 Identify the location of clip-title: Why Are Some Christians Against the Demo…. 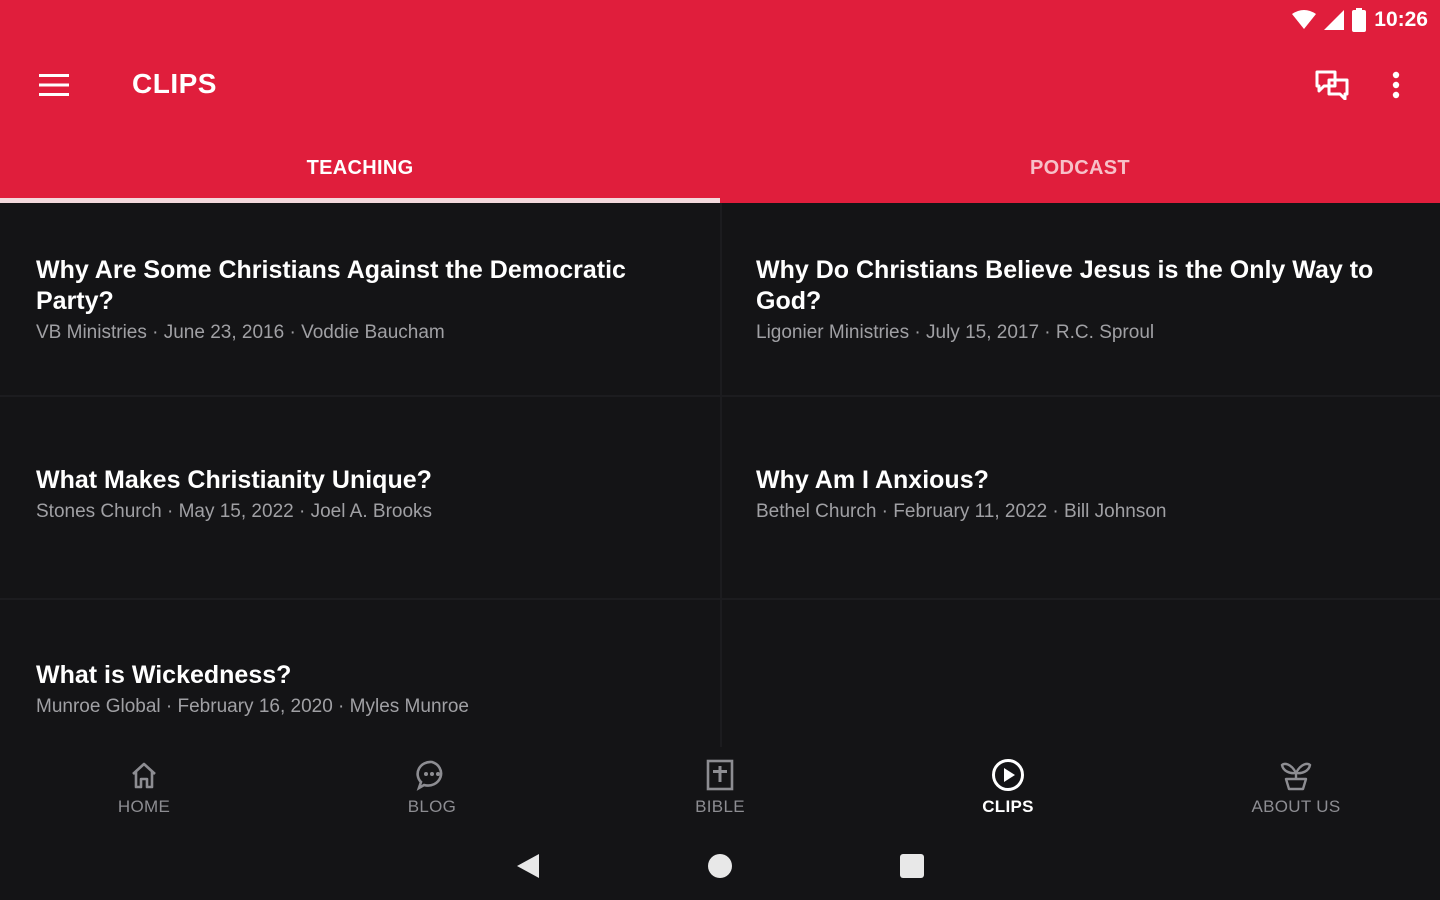
(331, 285).